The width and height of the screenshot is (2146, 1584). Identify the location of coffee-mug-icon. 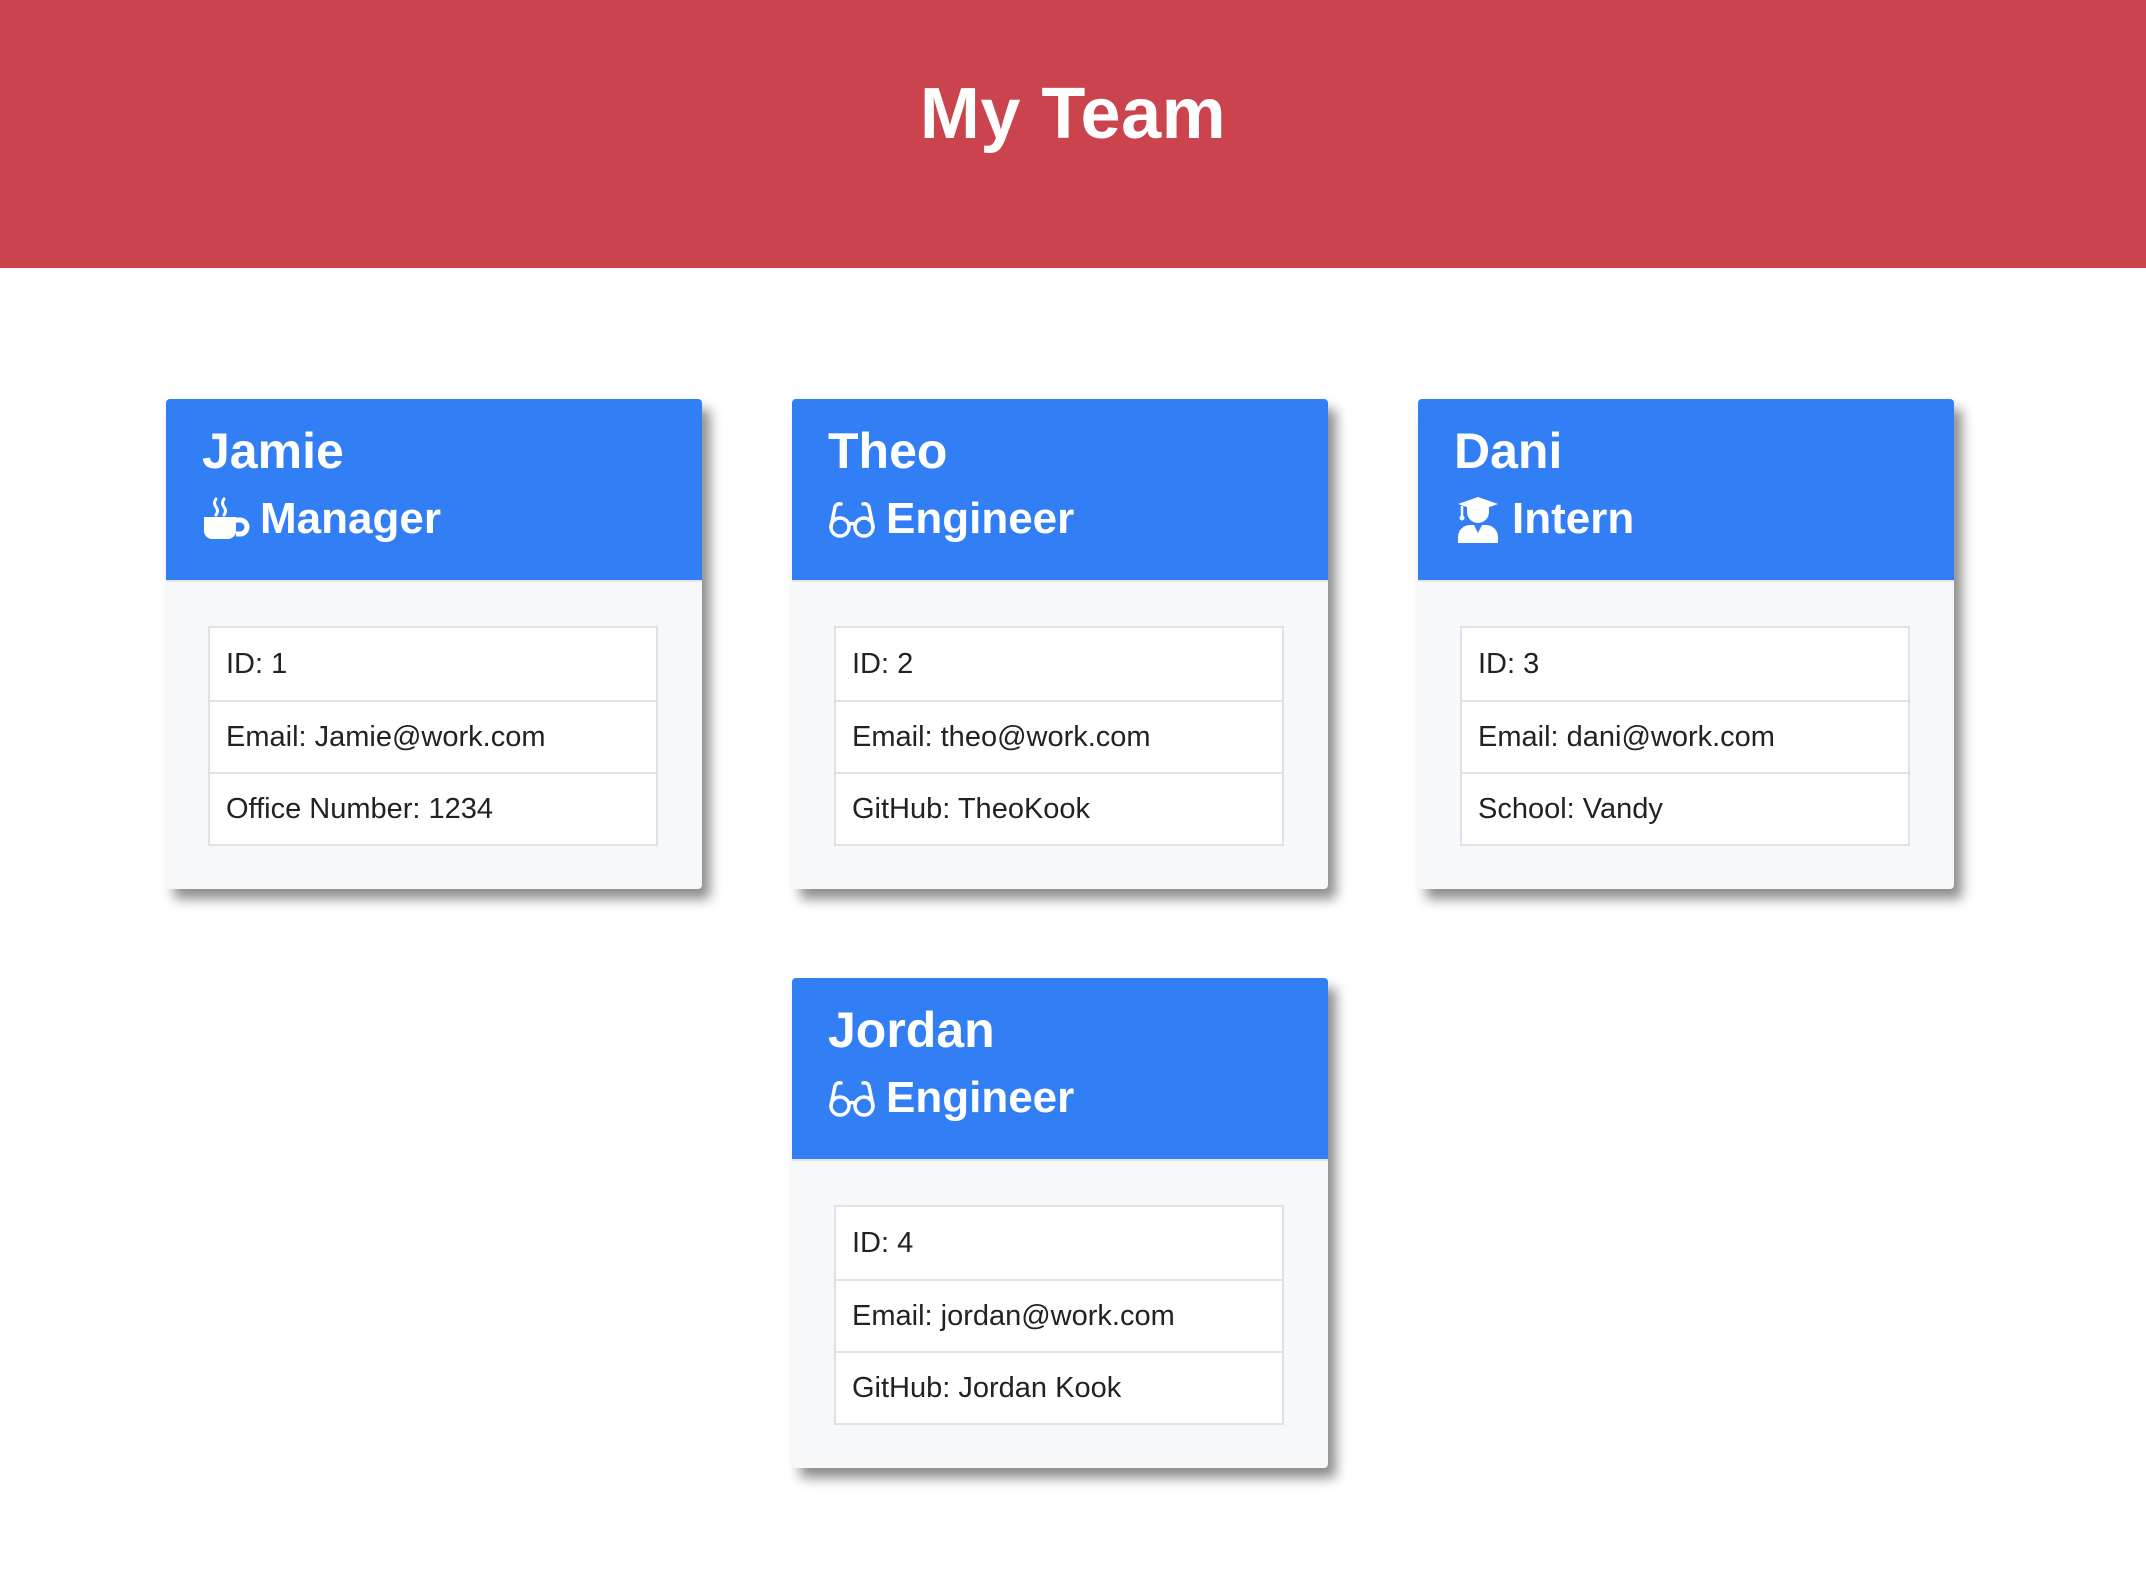
(226, 519).